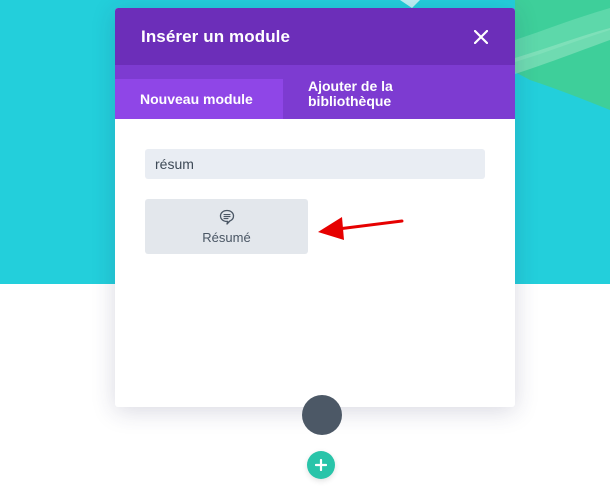  I want to click on add-row-button, so click(321, 465).